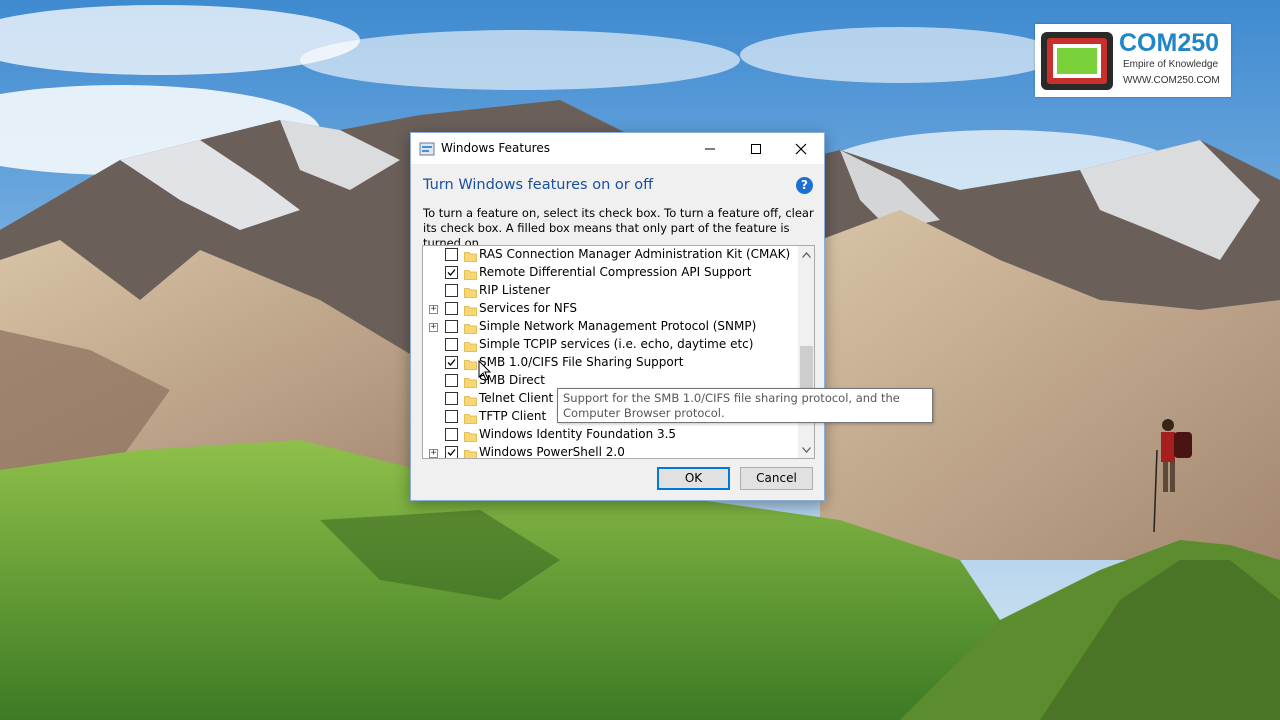  What do you see at coordinates (581, 362) in the screenshot?
I see `feature-label: SMB 1.0/CIFS File Sharing Support` at bounding box center [581, 362].